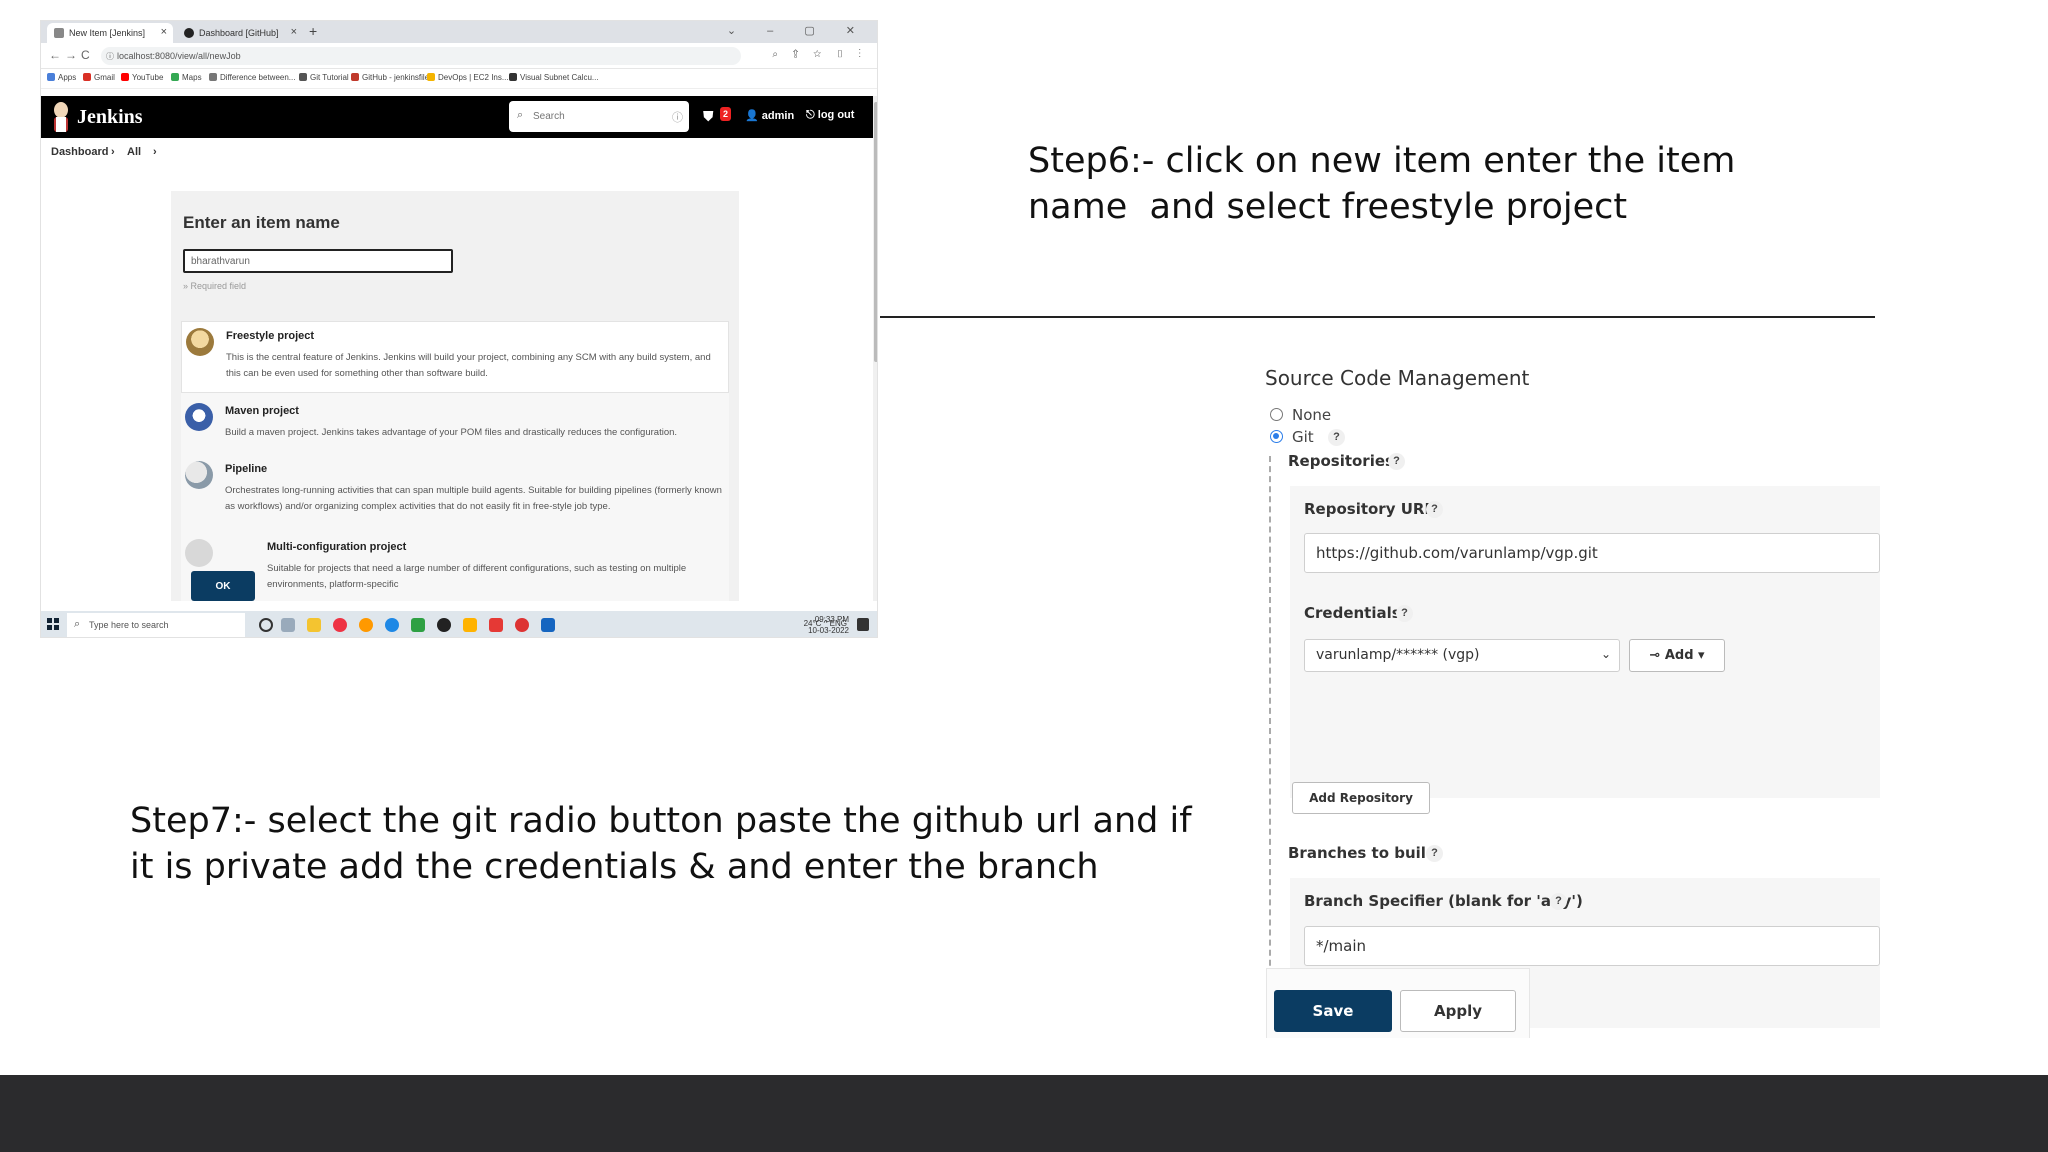 The image size is (2048, 1152). What do you see at coordinates (110, 117) in the screenshot?
I see `jenkins-brand: Jenkins` at bounding box center [110, 117].